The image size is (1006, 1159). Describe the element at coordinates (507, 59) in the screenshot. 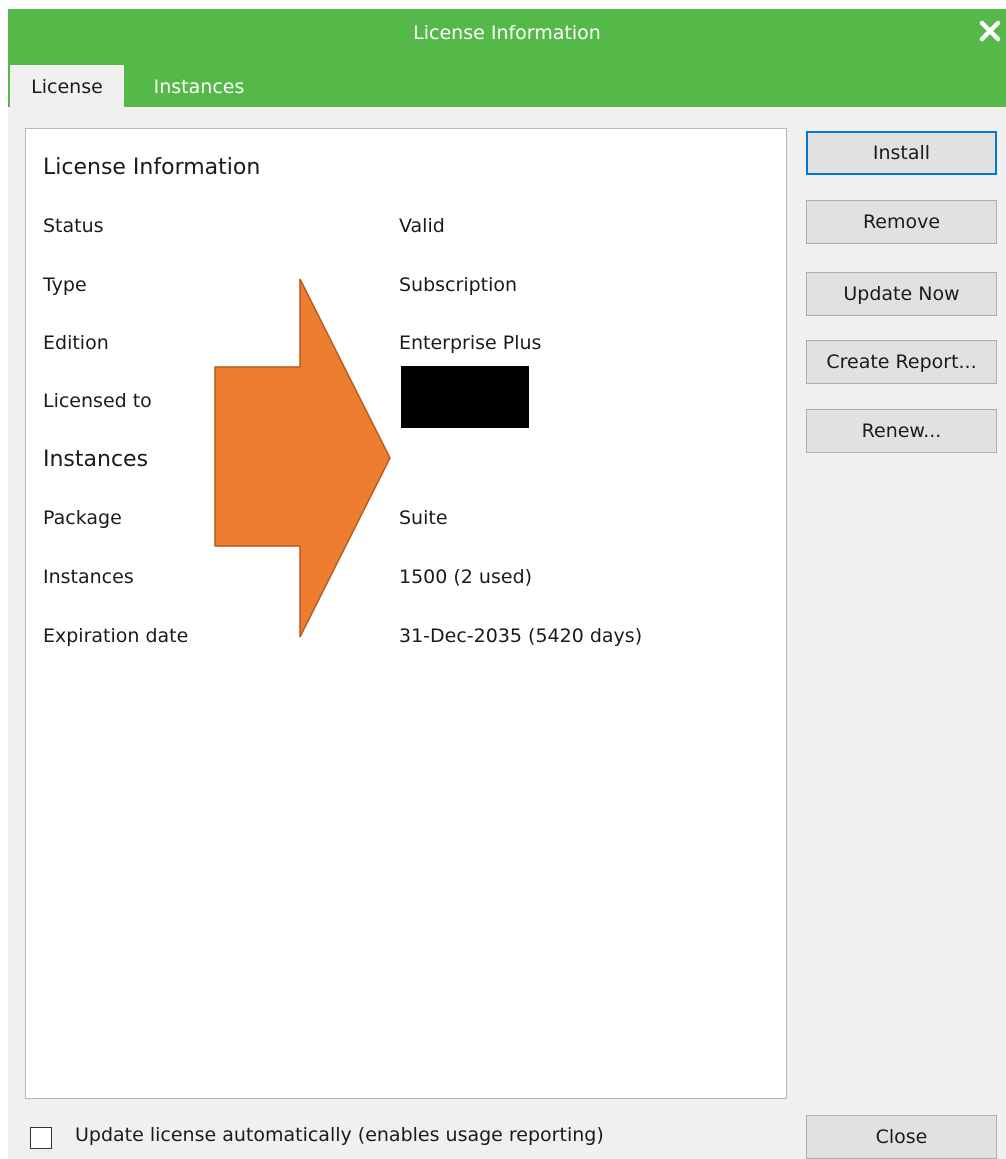

I see `title-bar: License Information License Instances` at that location.